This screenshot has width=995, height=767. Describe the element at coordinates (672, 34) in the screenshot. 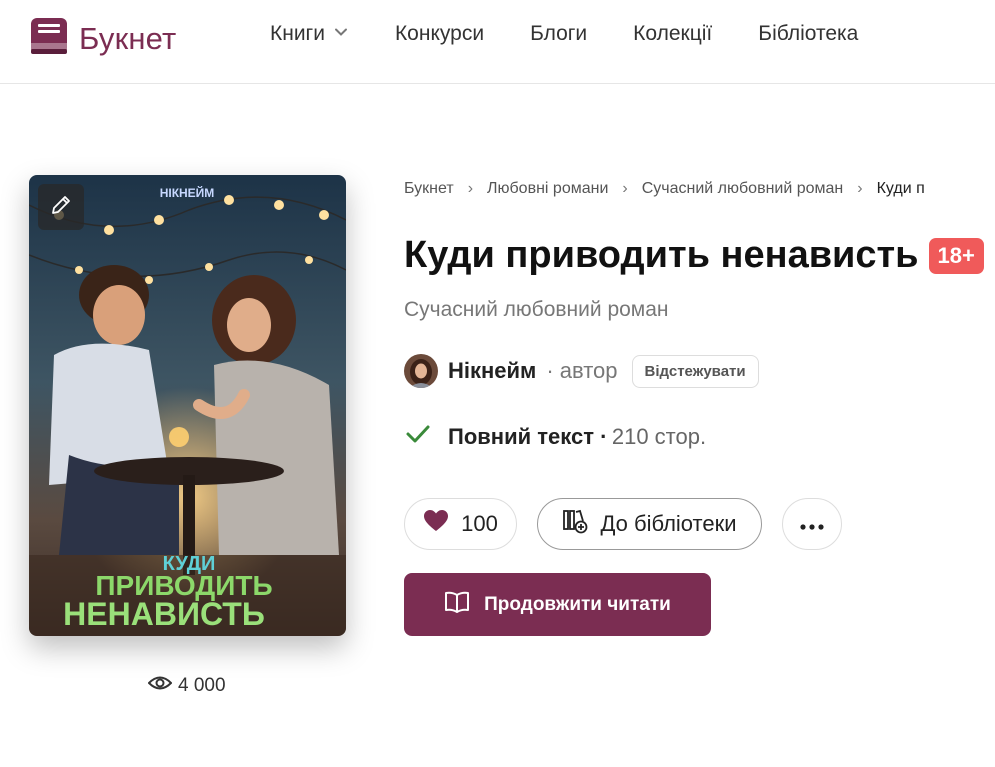

I see `nav-collections: Колекції` at that location.